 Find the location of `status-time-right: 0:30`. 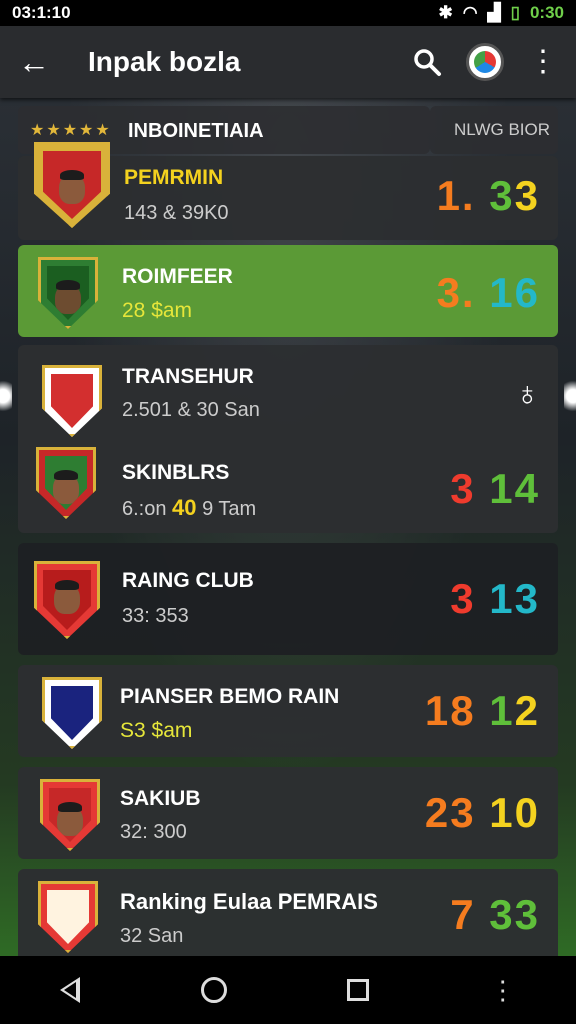

status-time-right: 0:30 is located at coordinates (546, 12).